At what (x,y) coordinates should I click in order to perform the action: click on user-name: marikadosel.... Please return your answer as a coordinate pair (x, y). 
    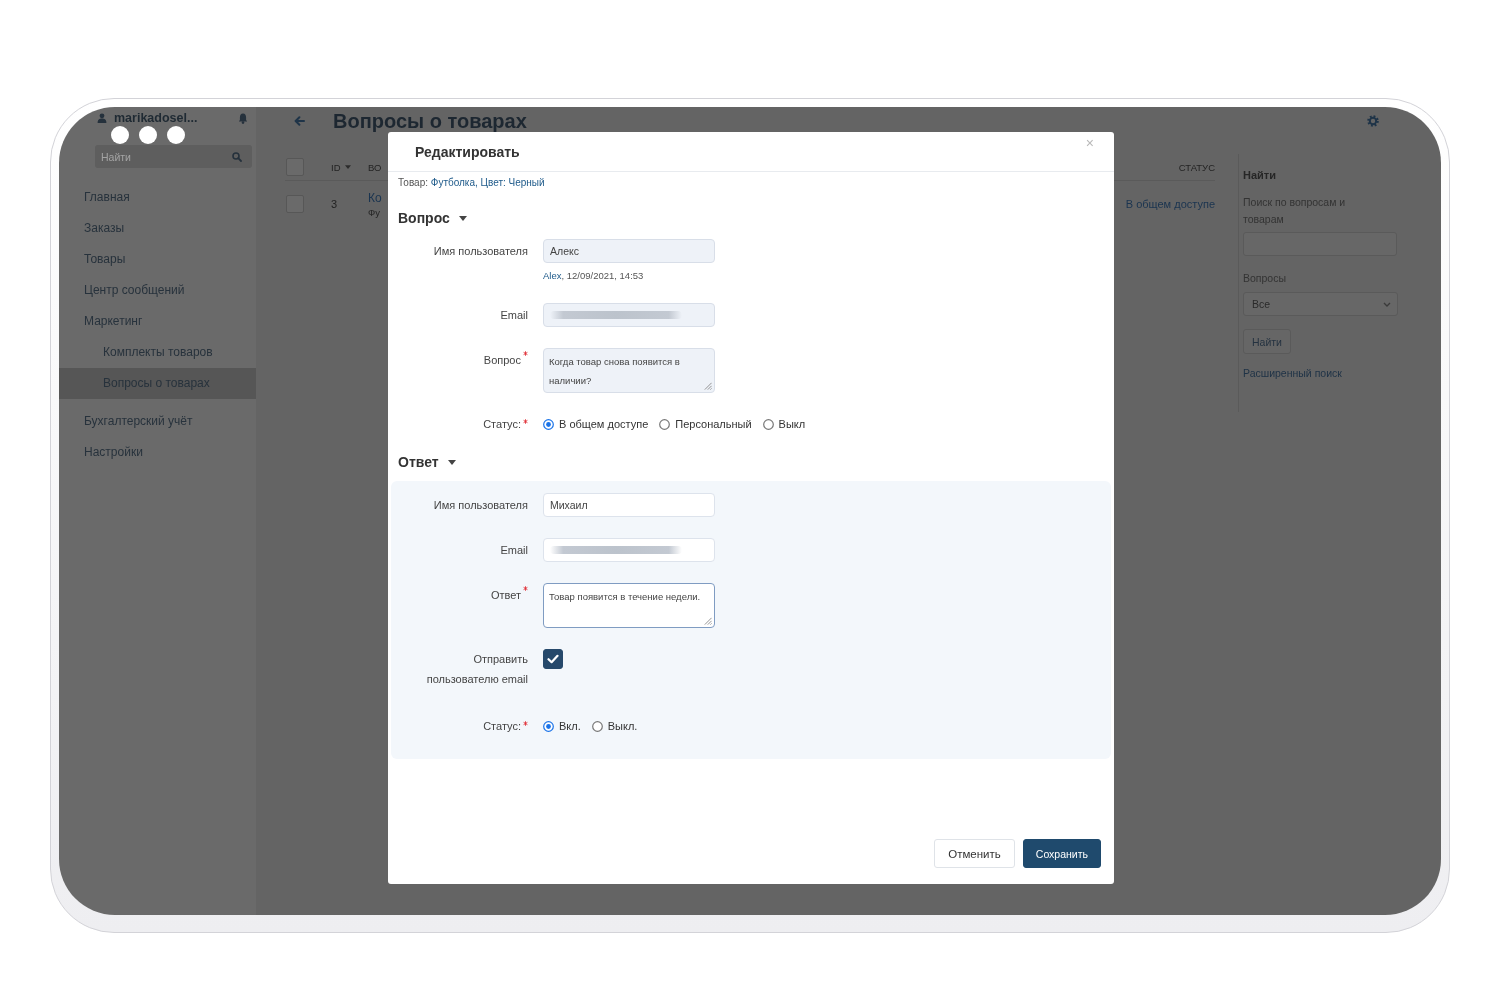
    Looking at the image, I should click on (156, 118).